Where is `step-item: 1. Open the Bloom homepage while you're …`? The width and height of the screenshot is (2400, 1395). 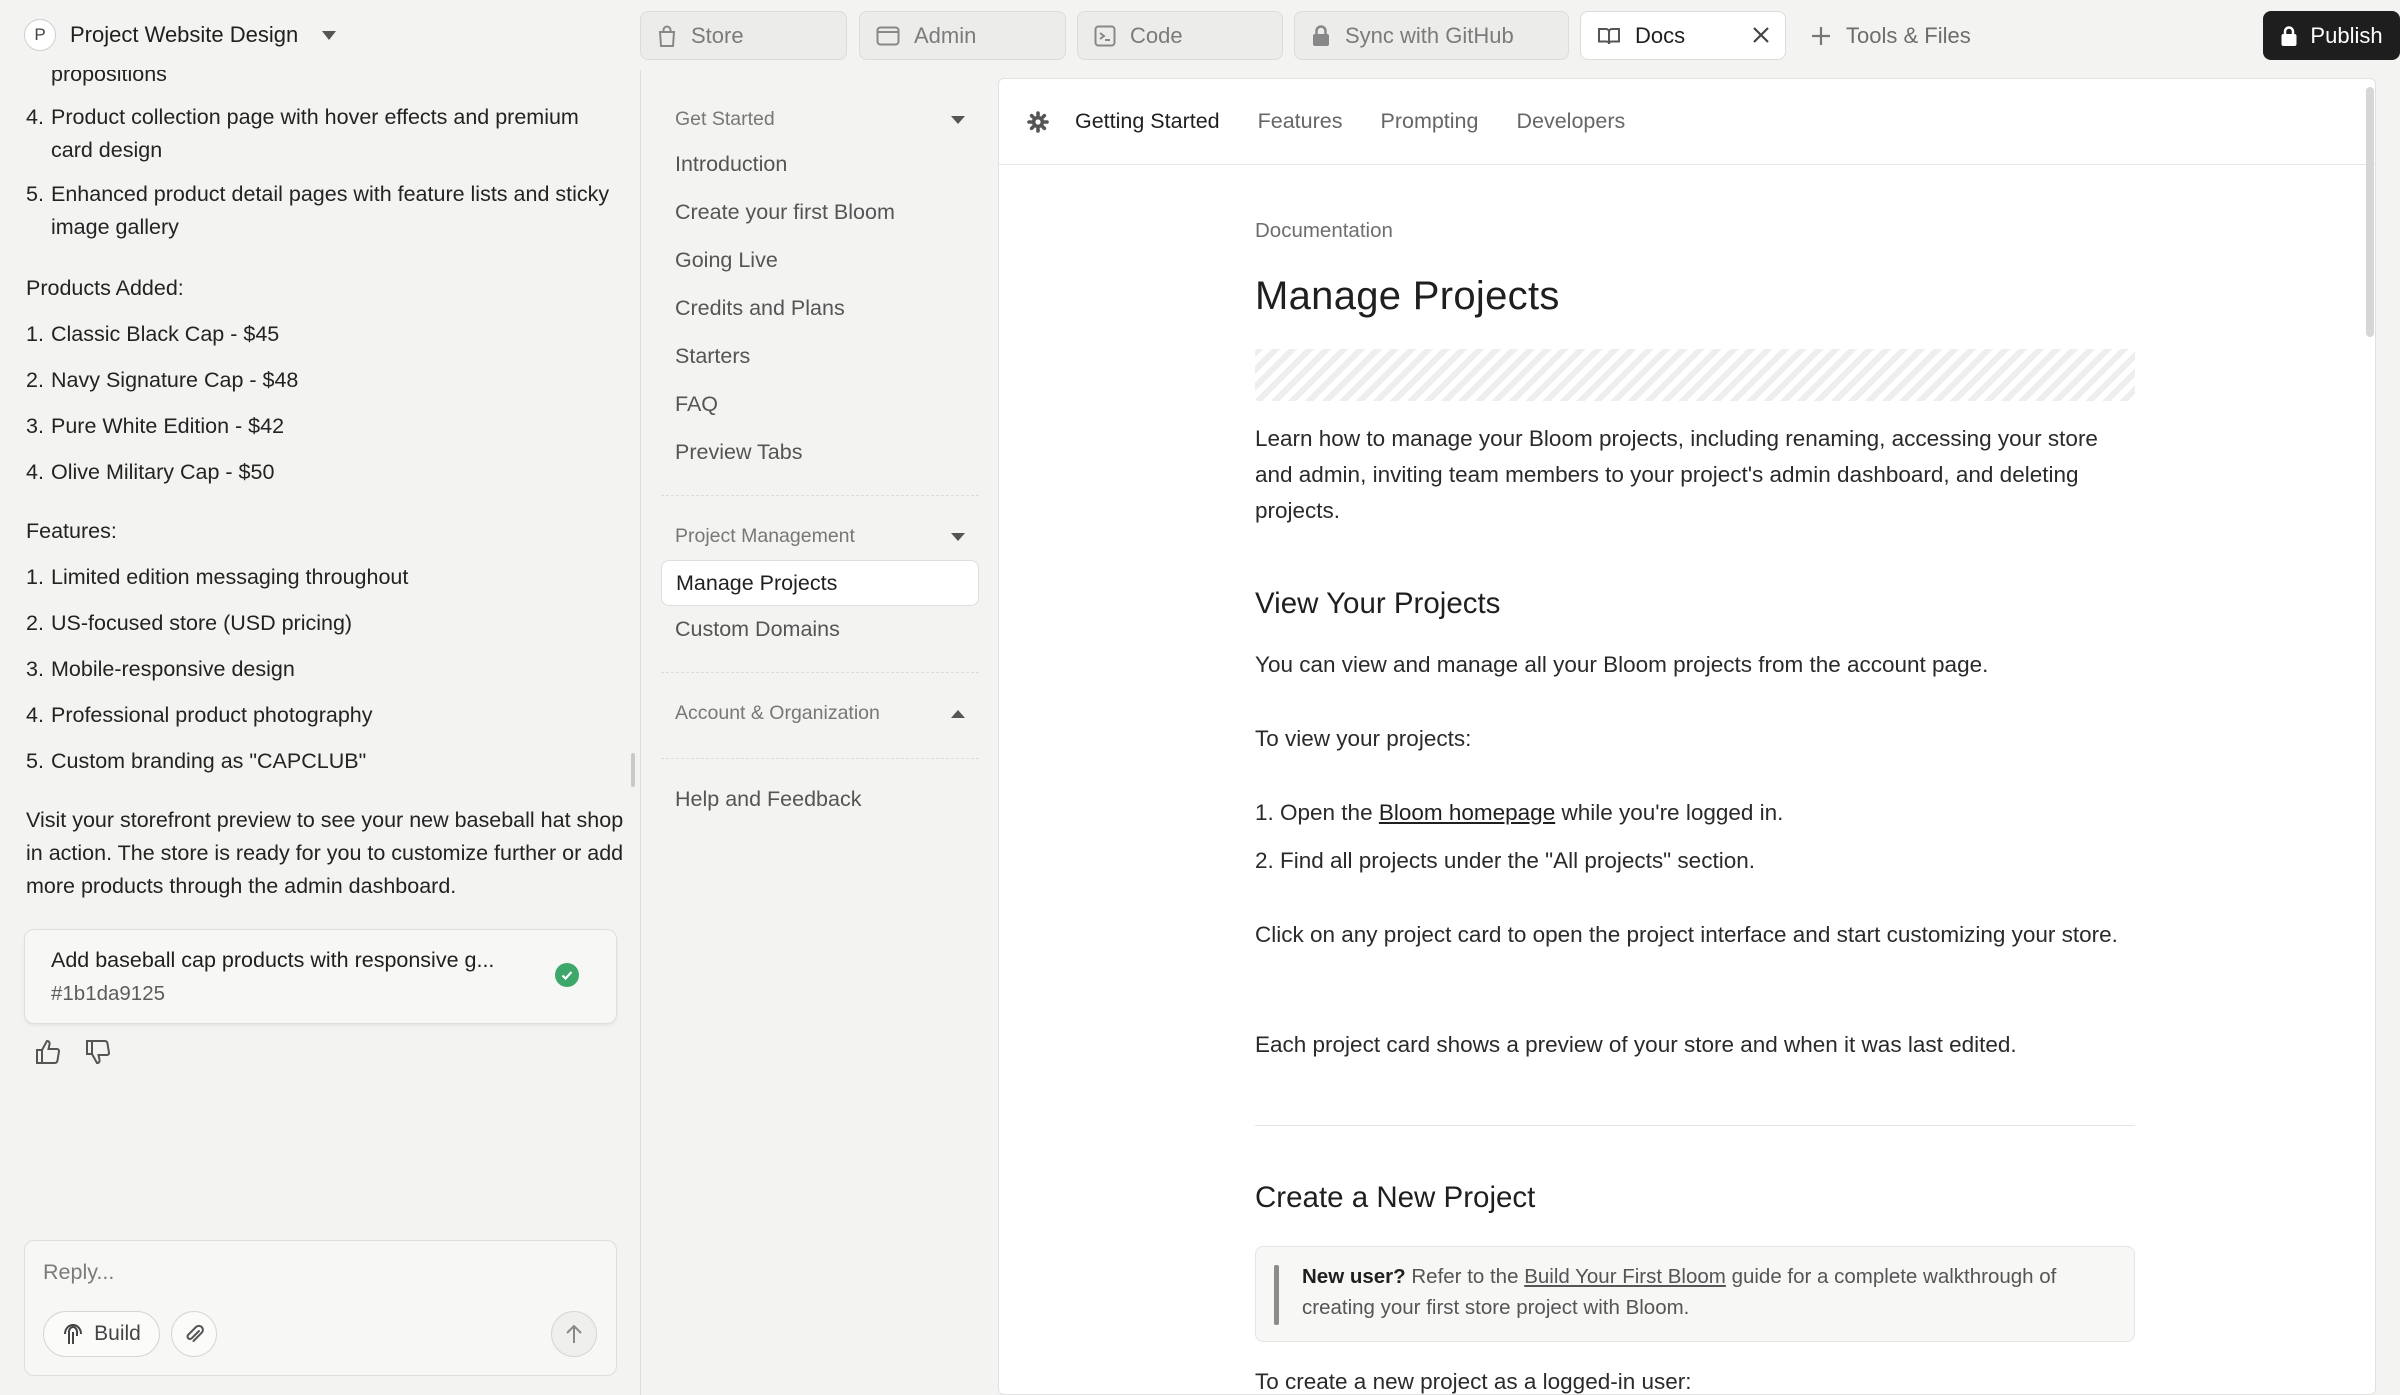
step-item: 1. Open the Bloom homepage while you're … is located at coordinates (1695, 813).